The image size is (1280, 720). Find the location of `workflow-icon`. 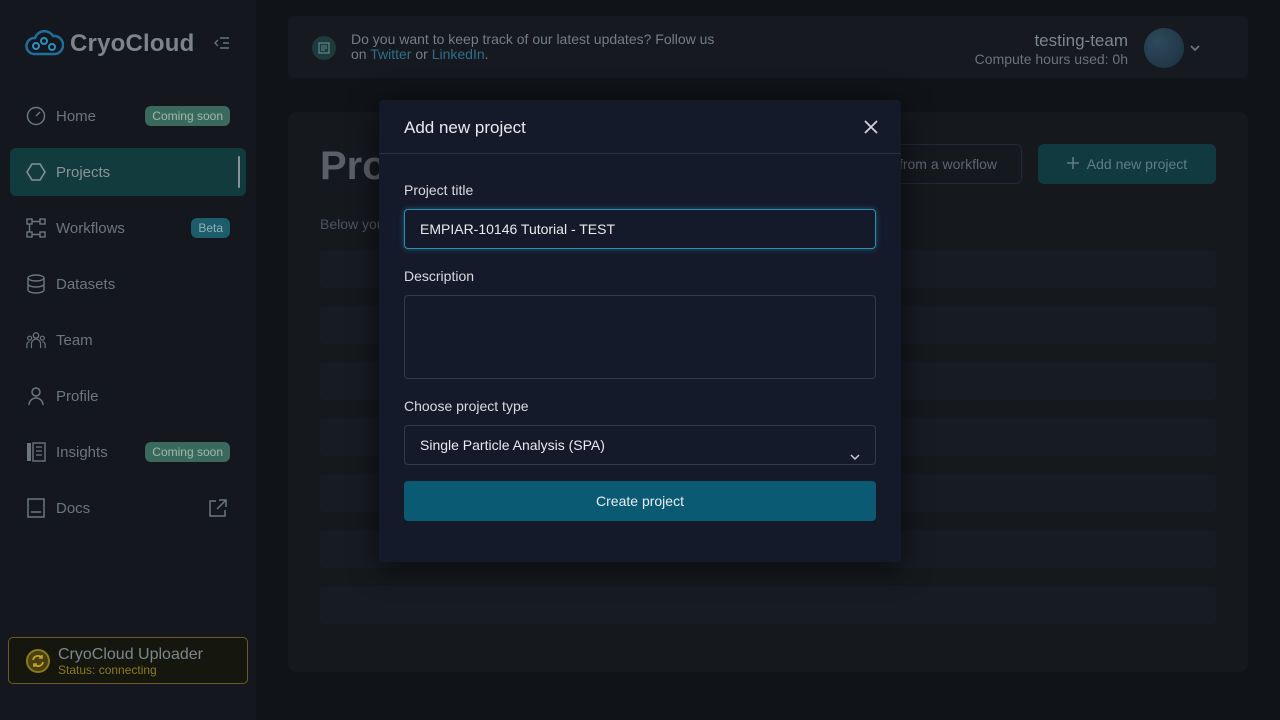

workflow-icon is located at coordinates (36, 228).